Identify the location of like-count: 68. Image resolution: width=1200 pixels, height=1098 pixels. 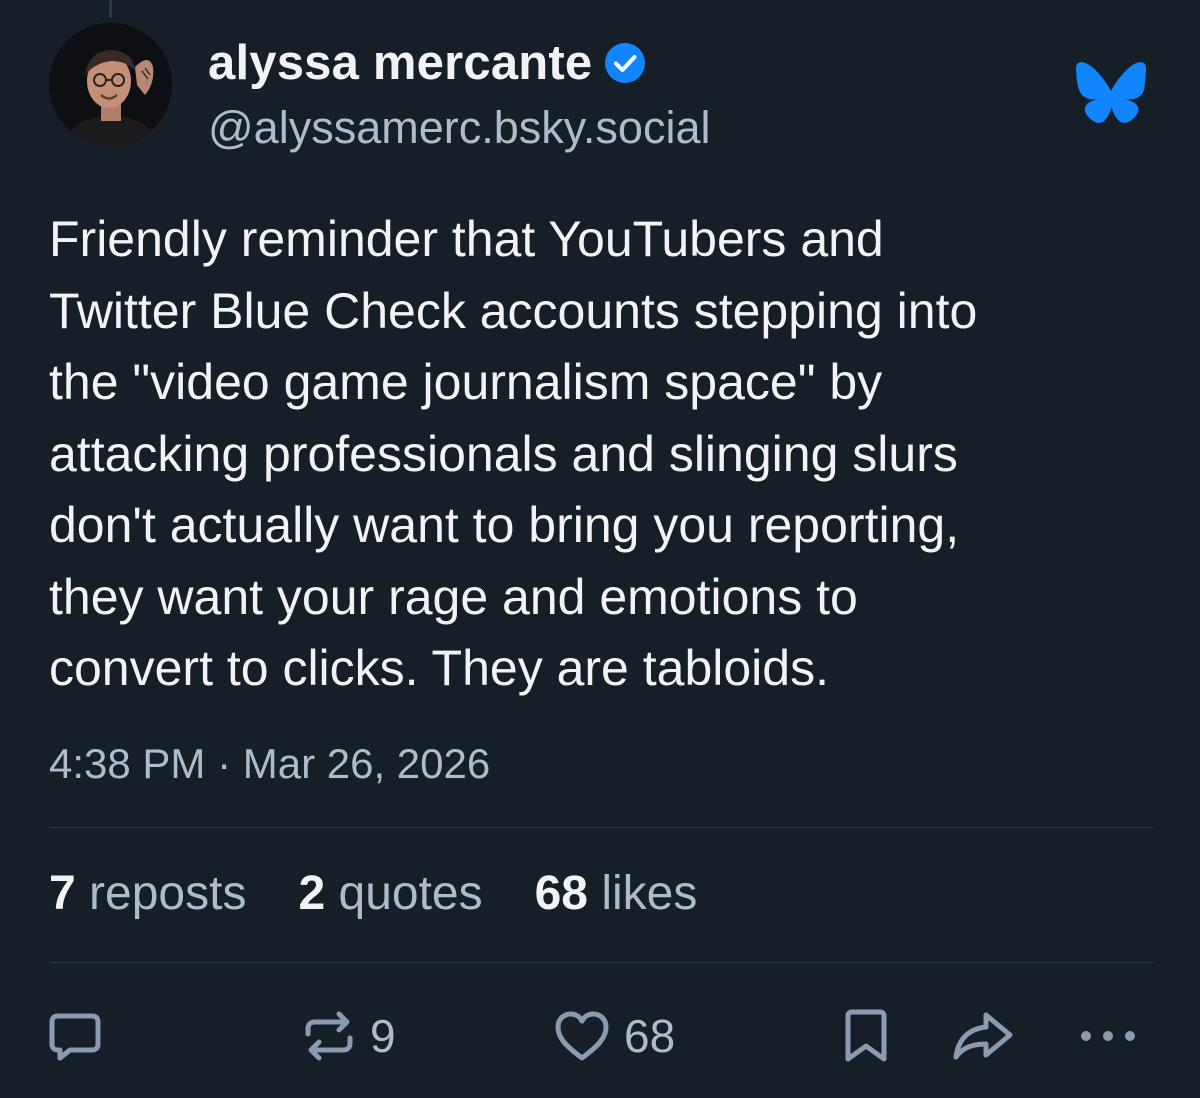
(650, 1036).